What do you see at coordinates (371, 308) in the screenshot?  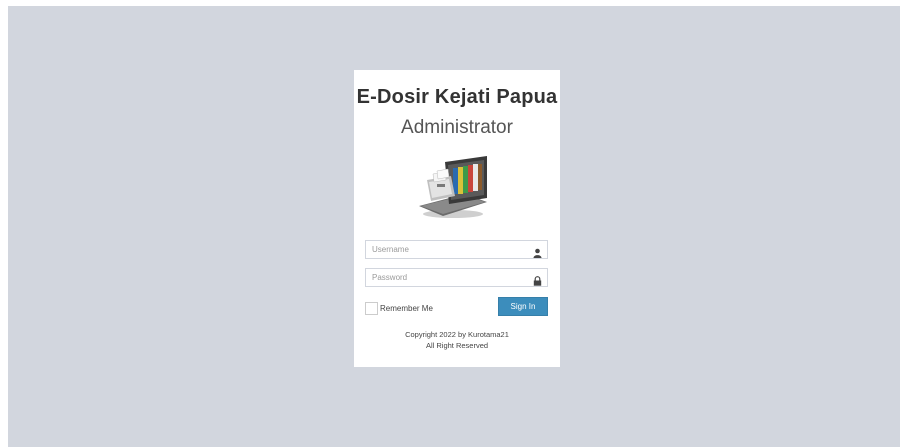 I see `remember-me-checkbox` at bounding box center [371, 308].